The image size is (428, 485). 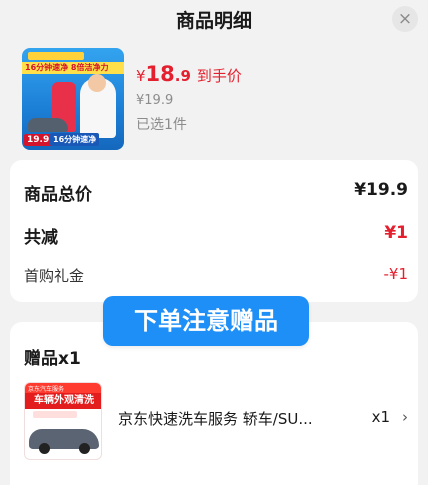 I want to click on gift-image-subline, so click(x=55, y=414).